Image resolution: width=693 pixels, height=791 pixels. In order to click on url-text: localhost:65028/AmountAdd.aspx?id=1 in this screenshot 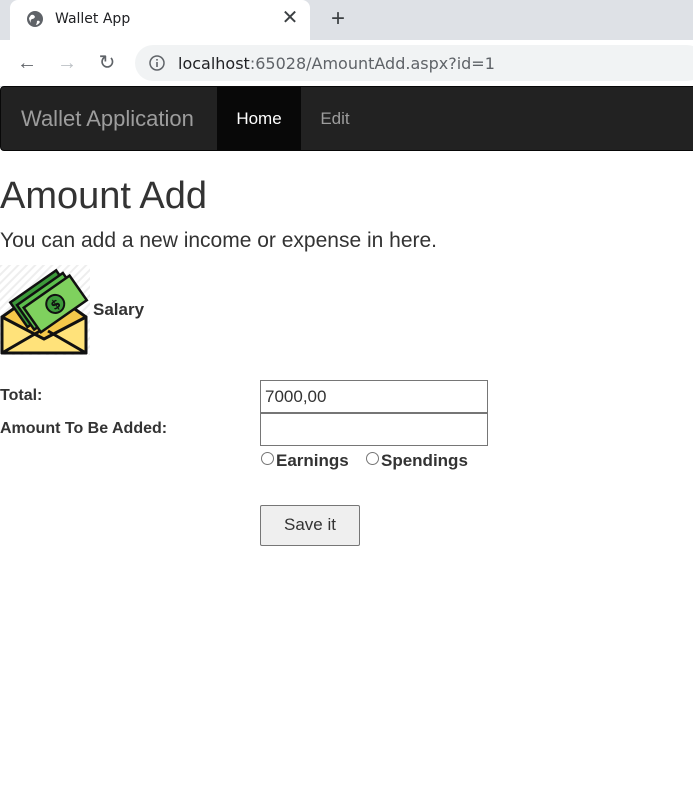, I will do `click(336, 63)`.